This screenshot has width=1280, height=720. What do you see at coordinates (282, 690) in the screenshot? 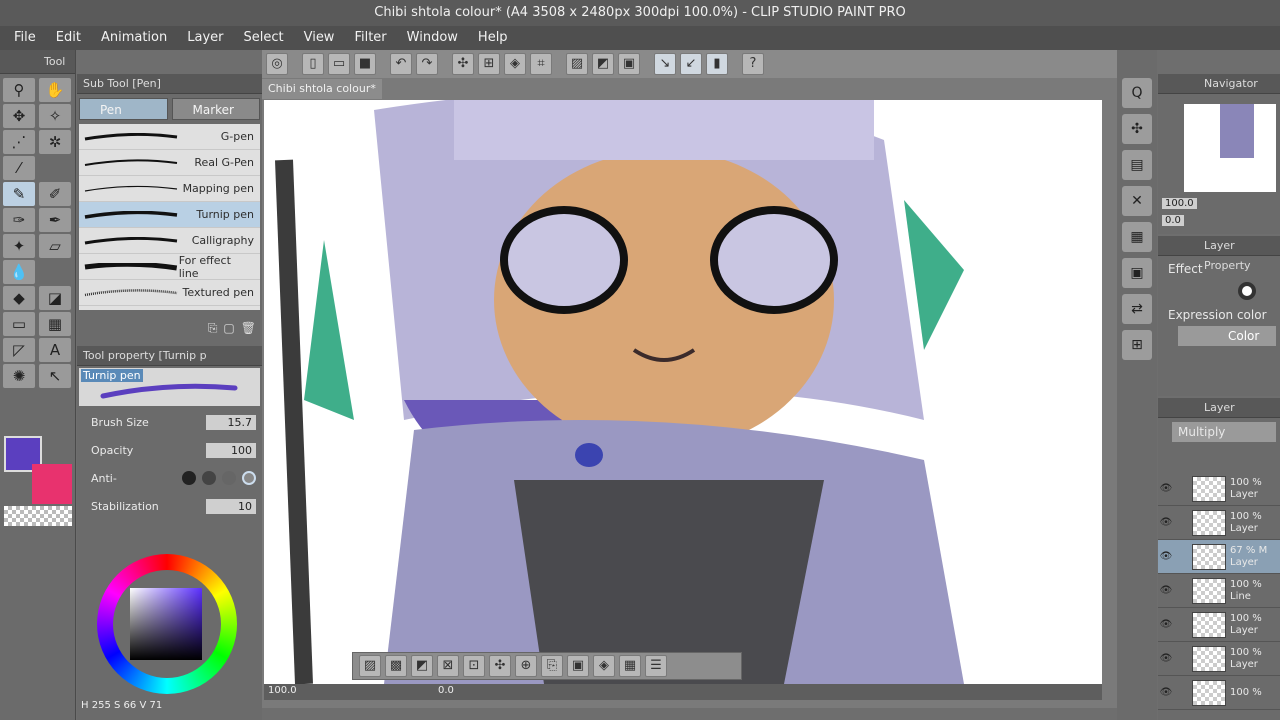
I see `zoom-readout: 100.0` at bounding box center [282, 690].